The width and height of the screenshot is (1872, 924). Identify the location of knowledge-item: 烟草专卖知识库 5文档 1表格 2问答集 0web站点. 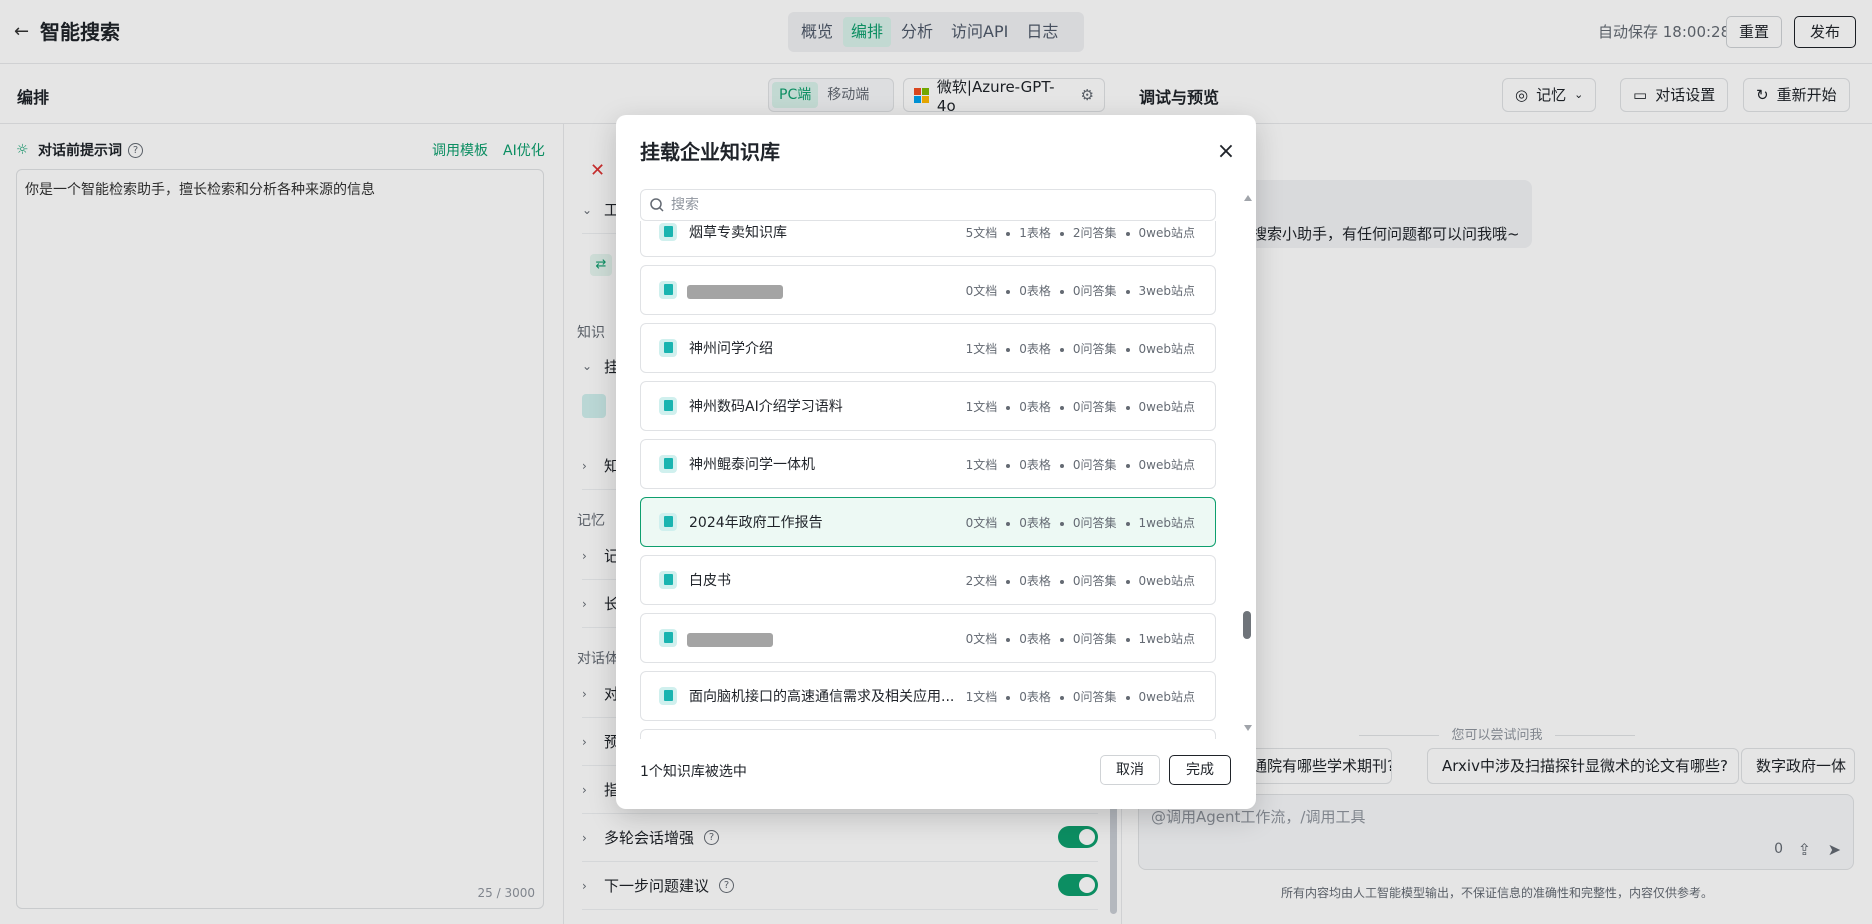
(928, 239).